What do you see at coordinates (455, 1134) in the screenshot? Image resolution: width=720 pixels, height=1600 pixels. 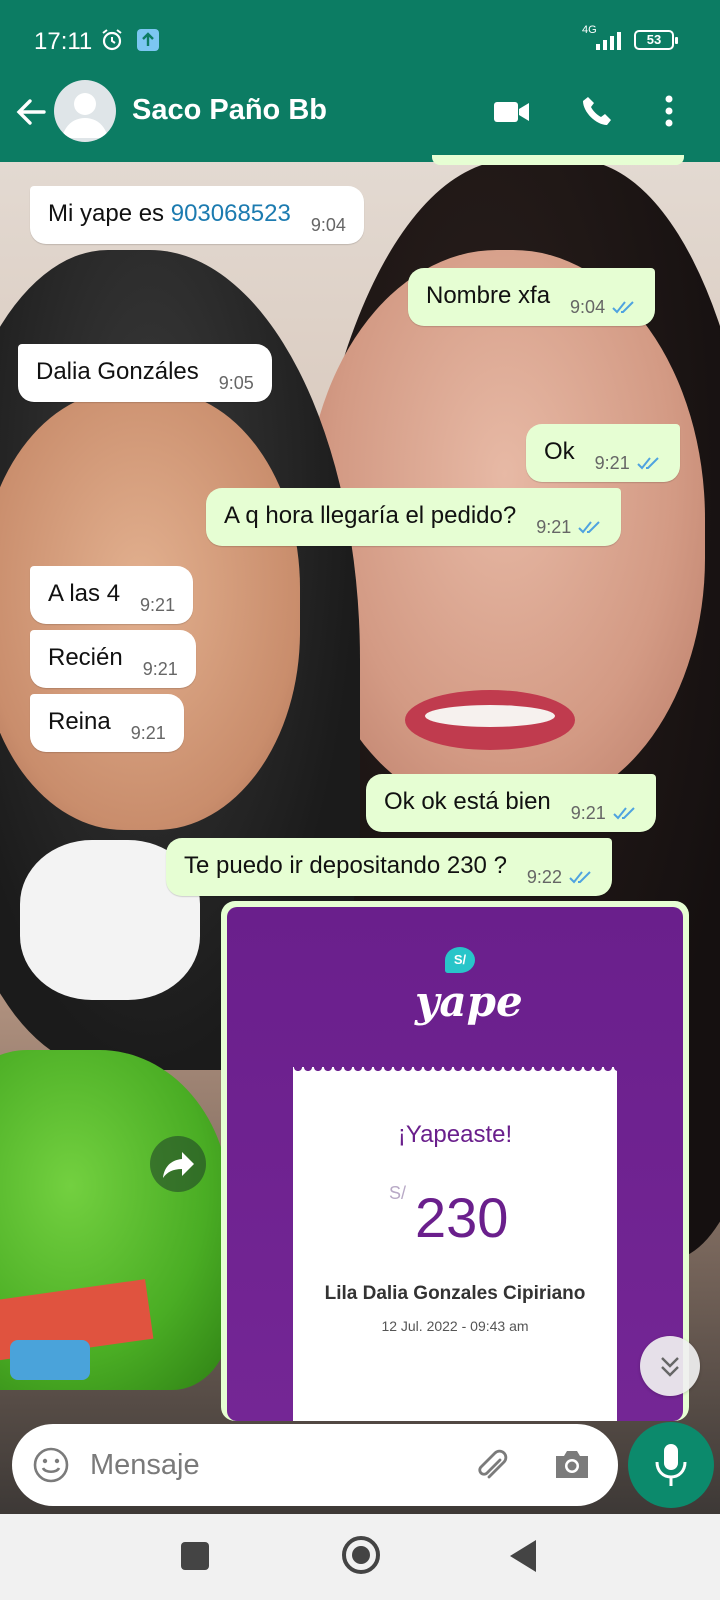 I see `receipt-title: ¡Yapeaste!` at bounding box center [455, 1134].